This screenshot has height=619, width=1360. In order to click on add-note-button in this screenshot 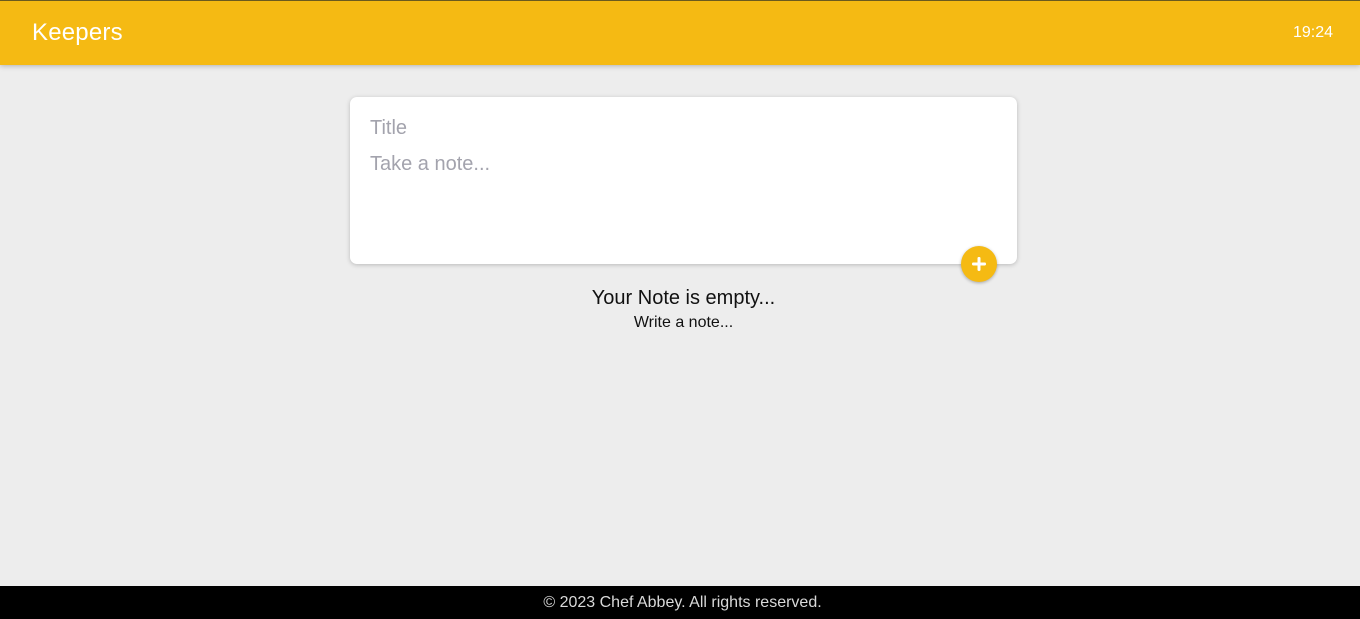, I will do `click(979, 264)`.